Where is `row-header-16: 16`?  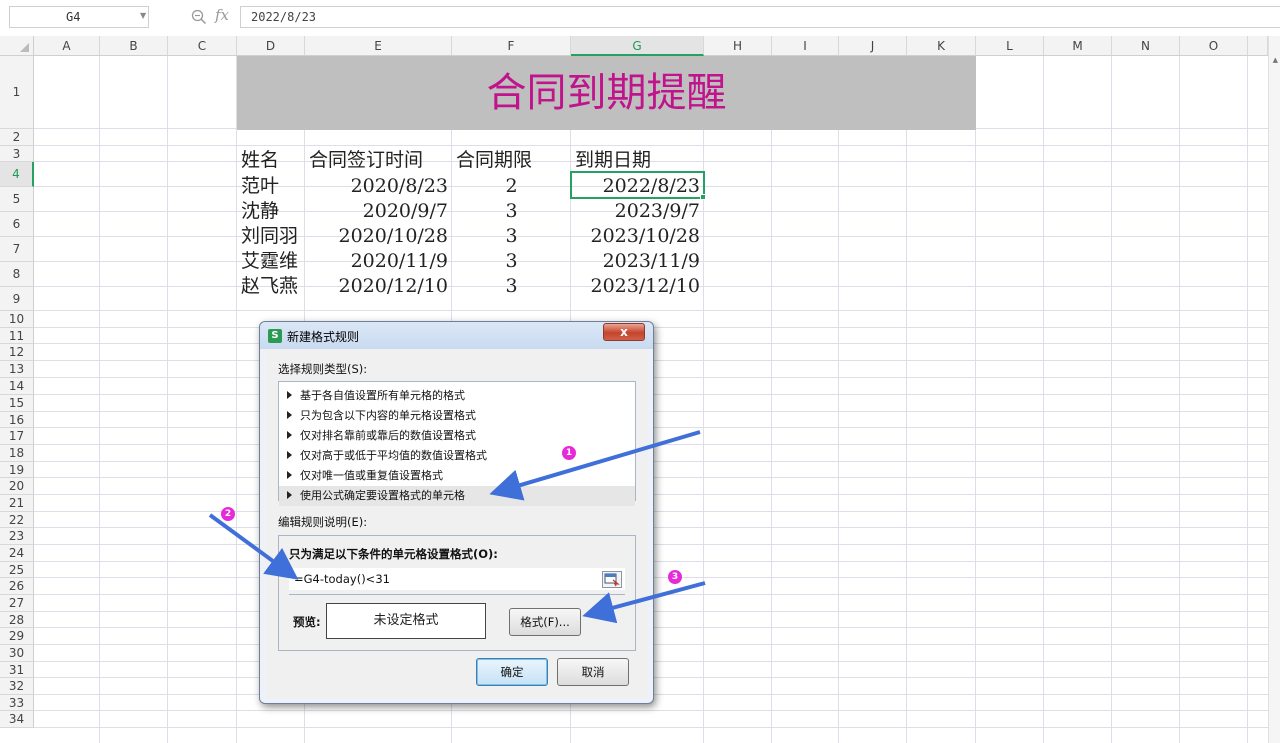
row-header-16: 16 is located at coordinates (17, 420).